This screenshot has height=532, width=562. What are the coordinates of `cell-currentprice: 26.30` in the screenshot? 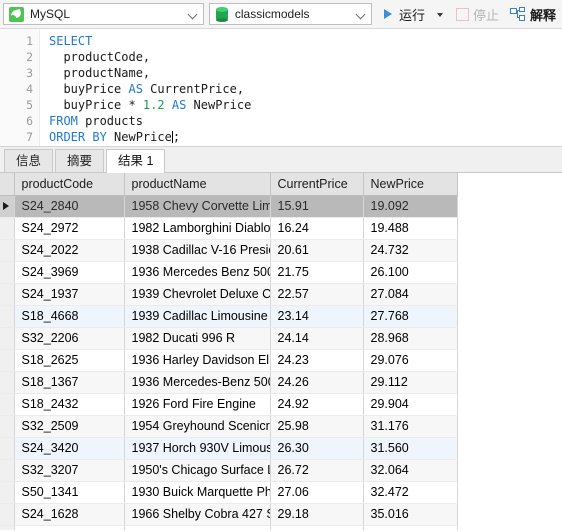 It's located at (317, 448).